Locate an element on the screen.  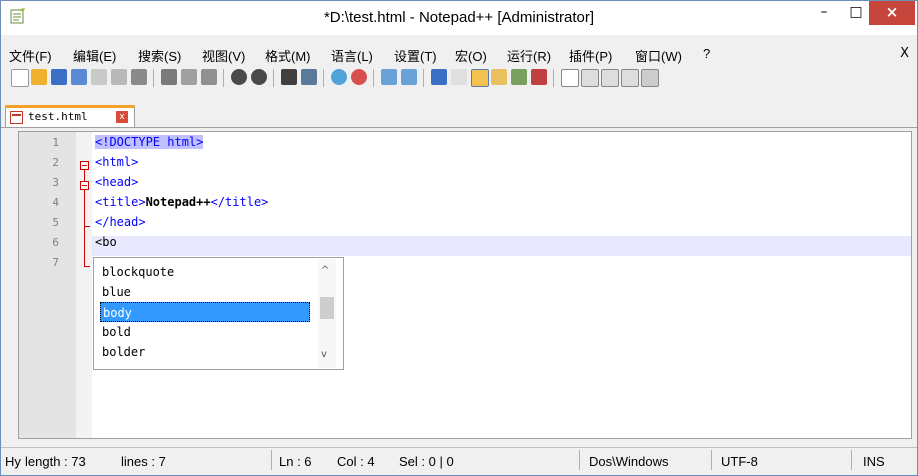
tab-test-html: test.html x is located at coordinates (70, 116).